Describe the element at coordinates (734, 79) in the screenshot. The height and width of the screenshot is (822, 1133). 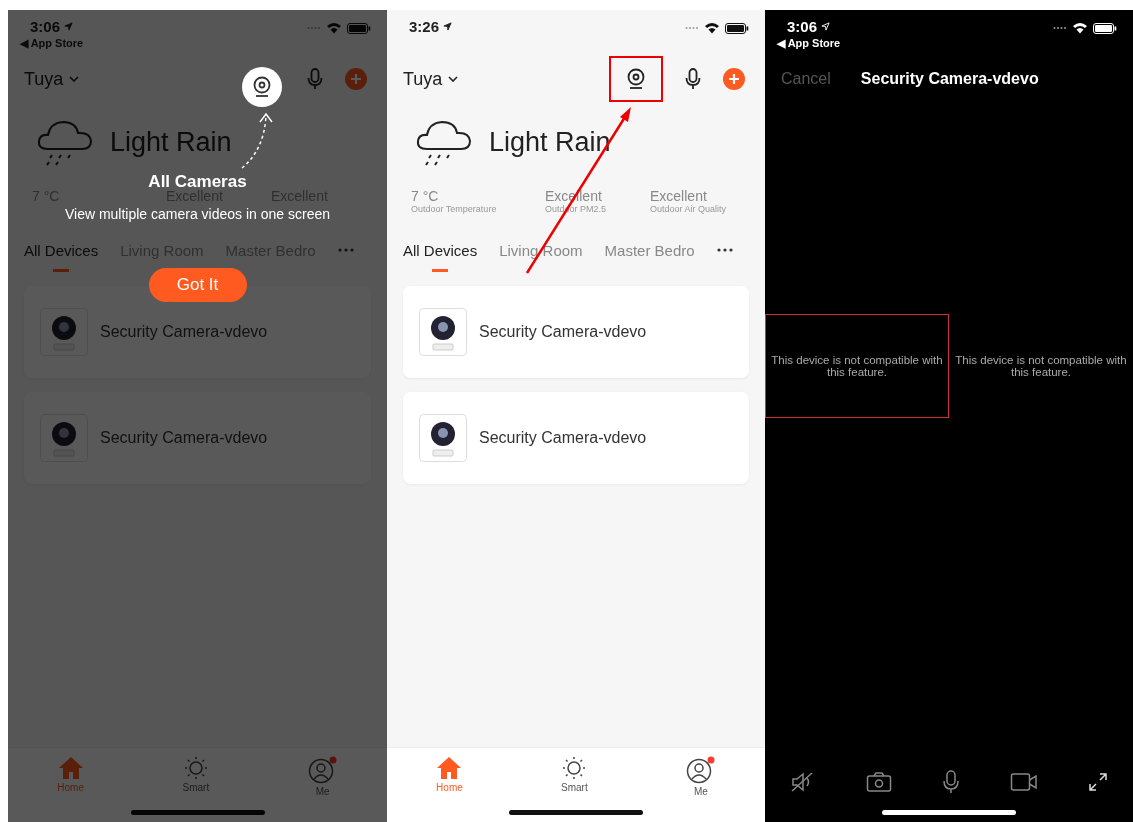
I see `add-icon` at that location.